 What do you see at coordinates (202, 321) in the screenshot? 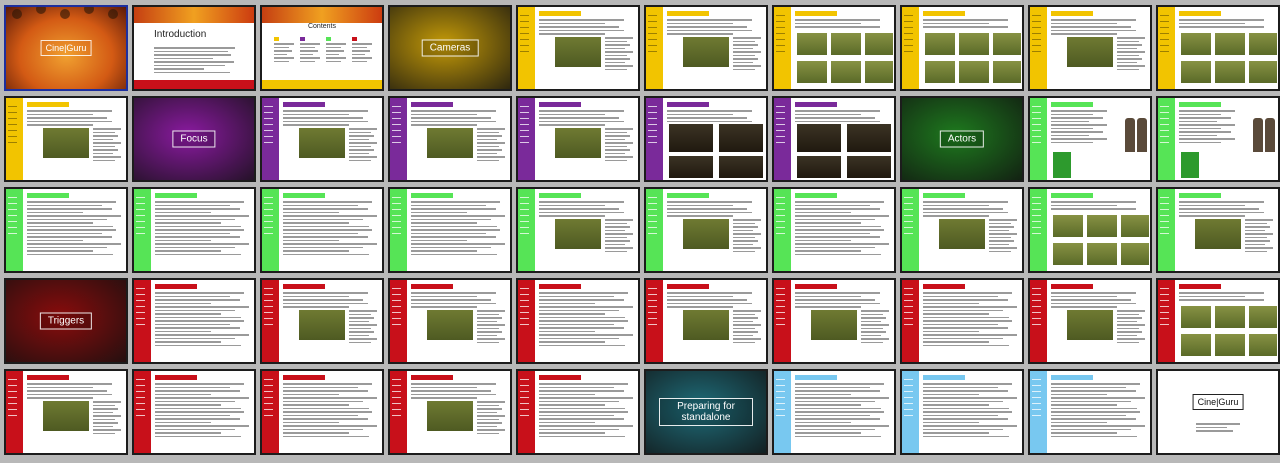
I see `slide-body` at bounding box center [202, 321].